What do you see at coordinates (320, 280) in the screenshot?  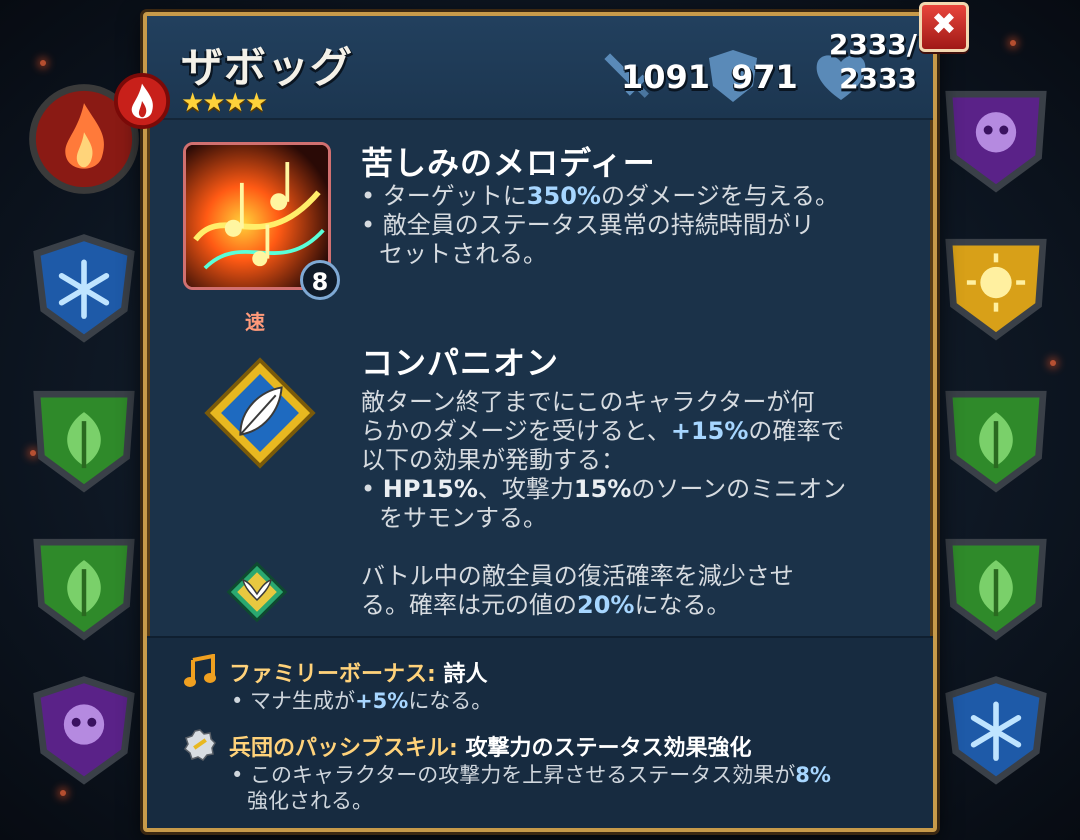 I see `mana-cost-badge: 8` at bounding box center [320, 280].